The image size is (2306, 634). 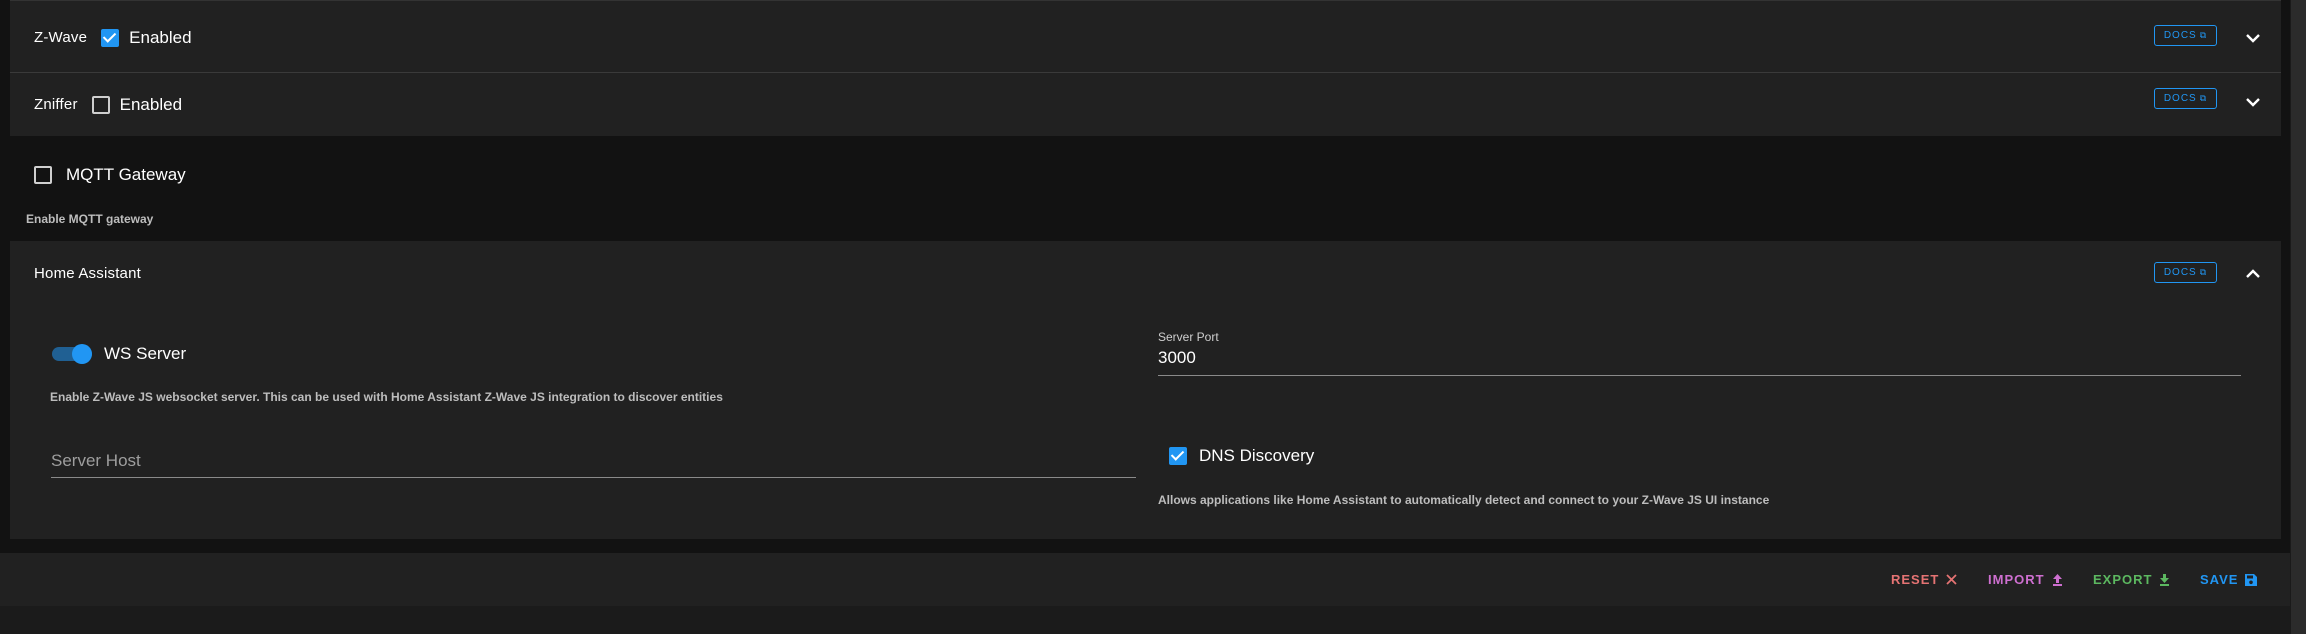 I want to click on ws-server-switch, so click(x=73, y=354).